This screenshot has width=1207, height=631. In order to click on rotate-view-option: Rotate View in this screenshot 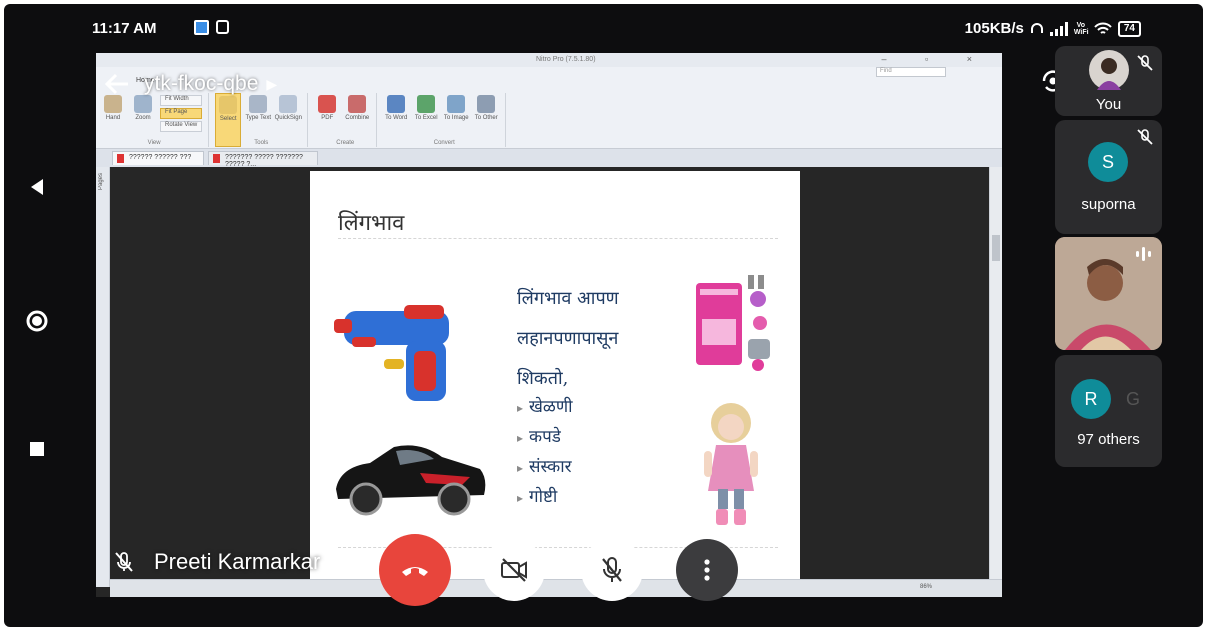, I will do `click(181, 126)`.